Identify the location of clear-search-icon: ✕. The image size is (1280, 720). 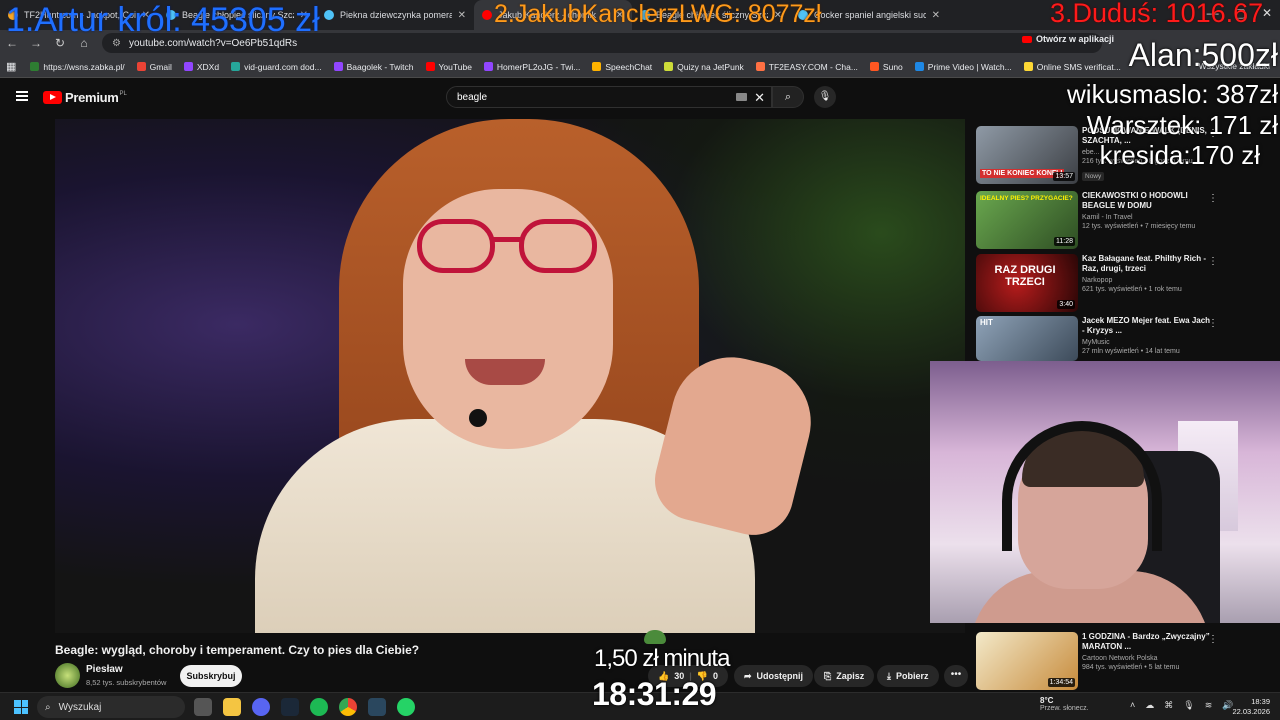
(759, 98).